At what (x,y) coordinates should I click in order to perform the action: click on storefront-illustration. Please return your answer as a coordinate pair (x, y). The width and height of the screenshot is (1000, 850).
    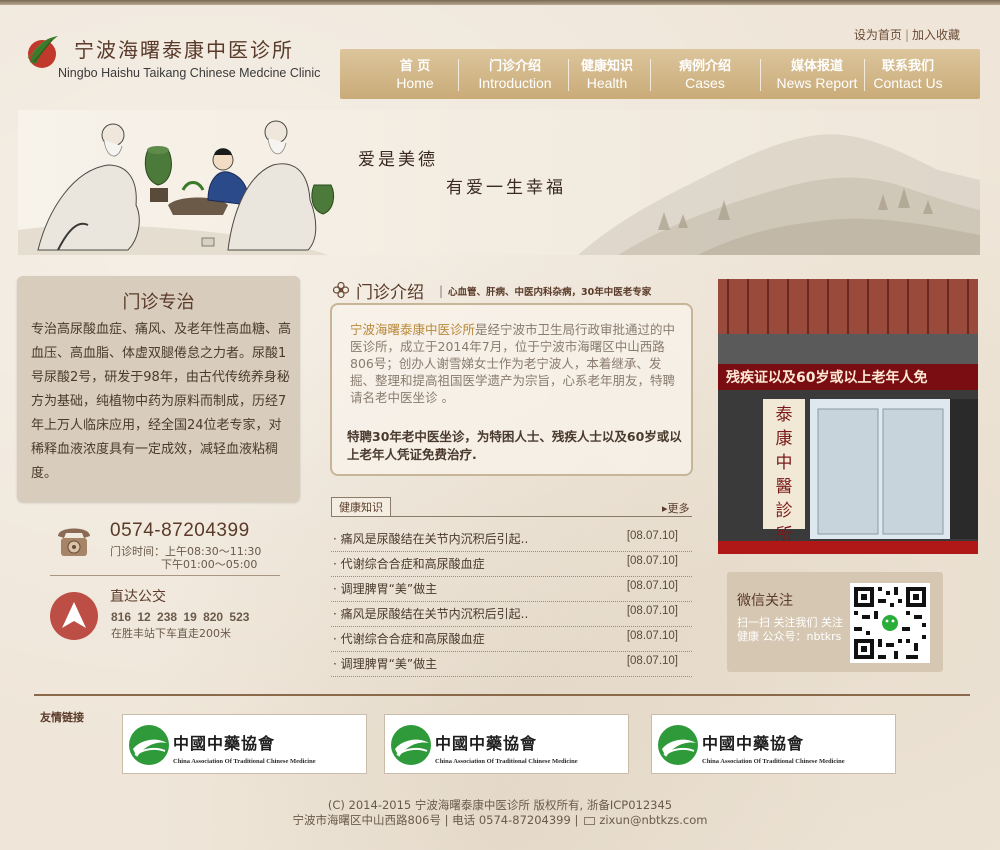
    Looking at the image, I should click on (848, 416).